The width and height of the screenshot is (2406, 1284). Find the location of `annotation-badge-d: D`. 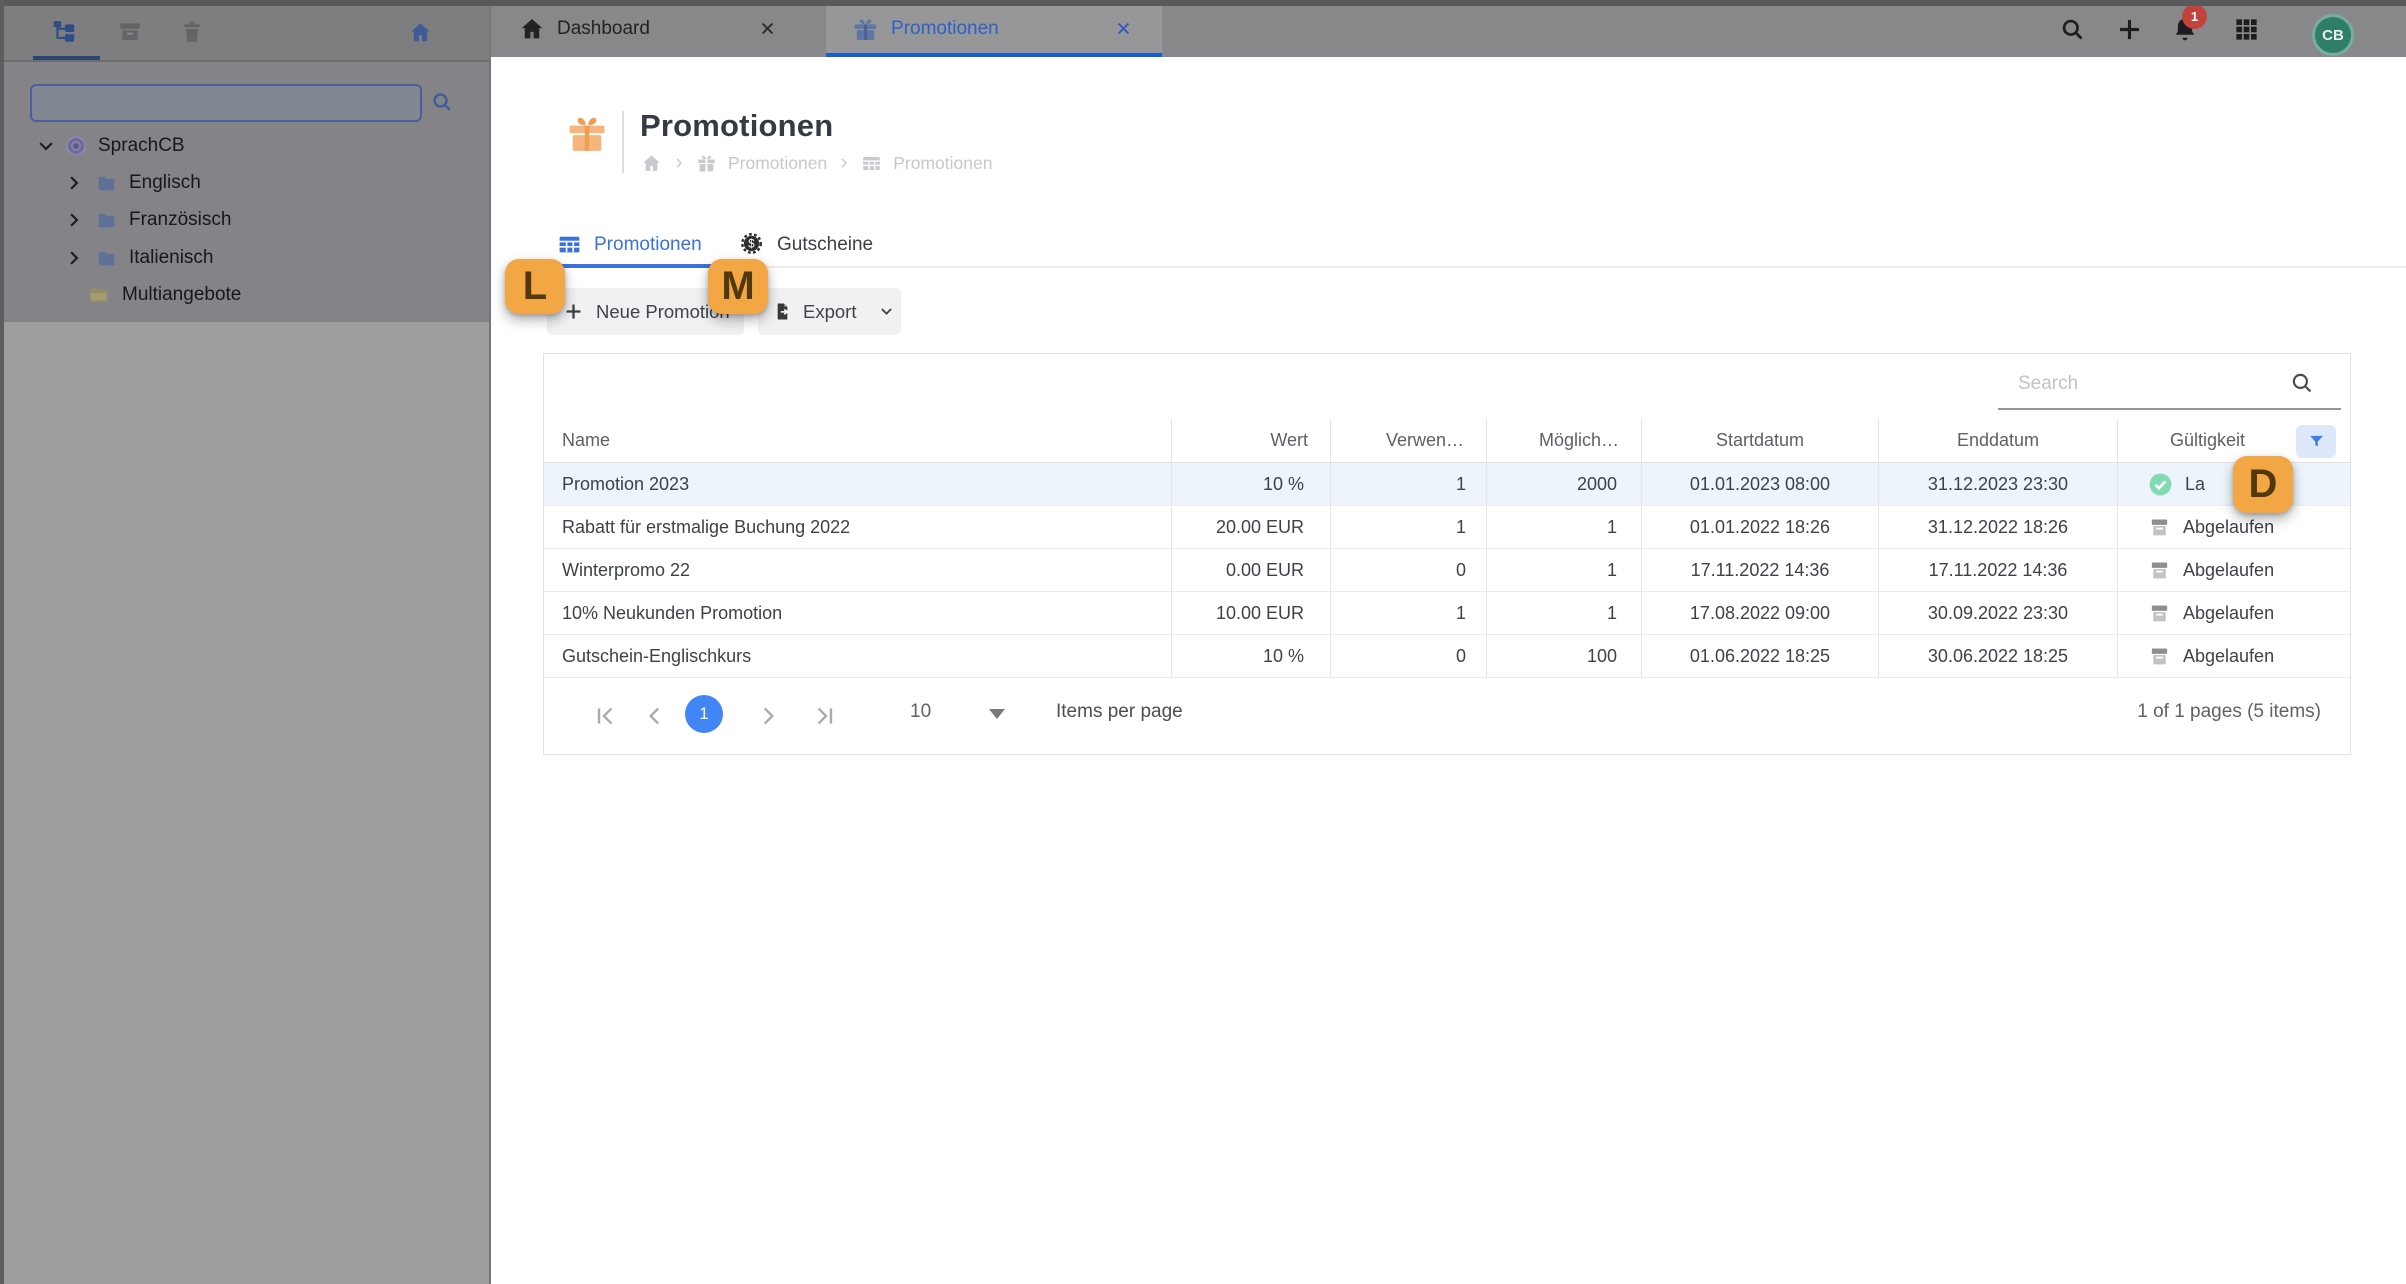

annotation-badge-d: D is located at coordinates (2263, 484).